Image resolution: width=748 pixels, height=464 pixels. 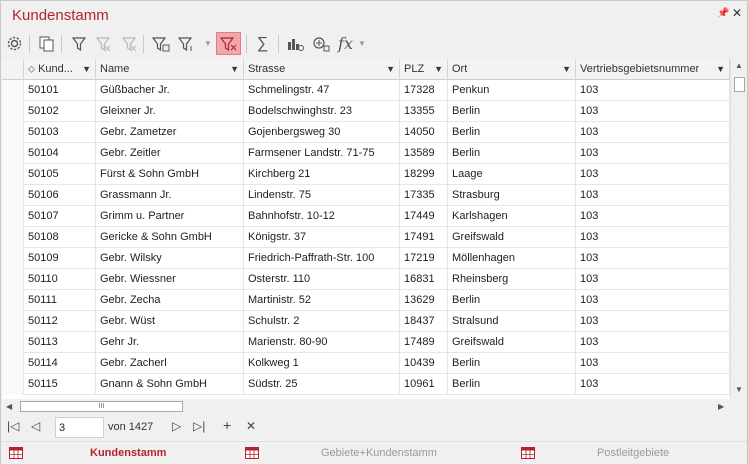 What do you see at coordinates (322, 174) in the screenshot?
I see `cell-strasse: Kirchberg 21` at bounding box center [322, 174].